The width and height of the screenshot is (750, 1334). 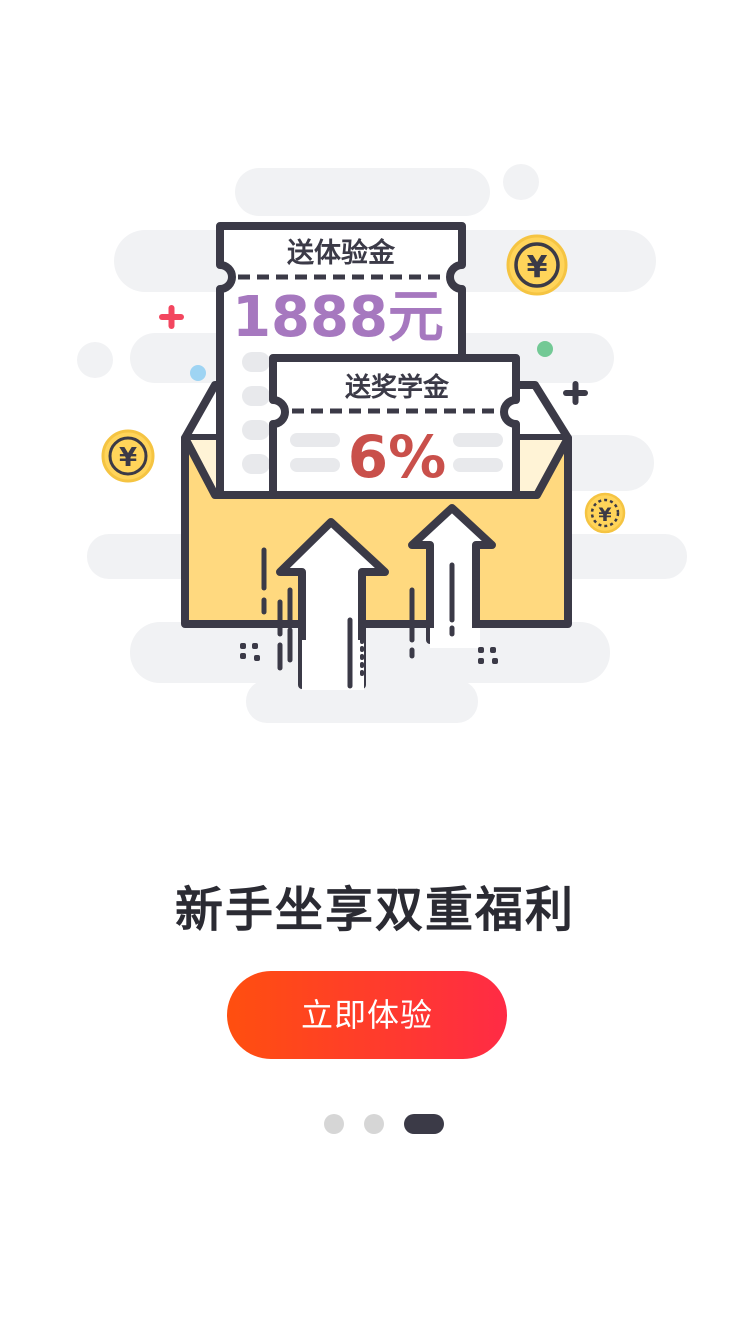 I want to click on ticket-scholarship-title: 送奖学金, so click(x=397, y=387).